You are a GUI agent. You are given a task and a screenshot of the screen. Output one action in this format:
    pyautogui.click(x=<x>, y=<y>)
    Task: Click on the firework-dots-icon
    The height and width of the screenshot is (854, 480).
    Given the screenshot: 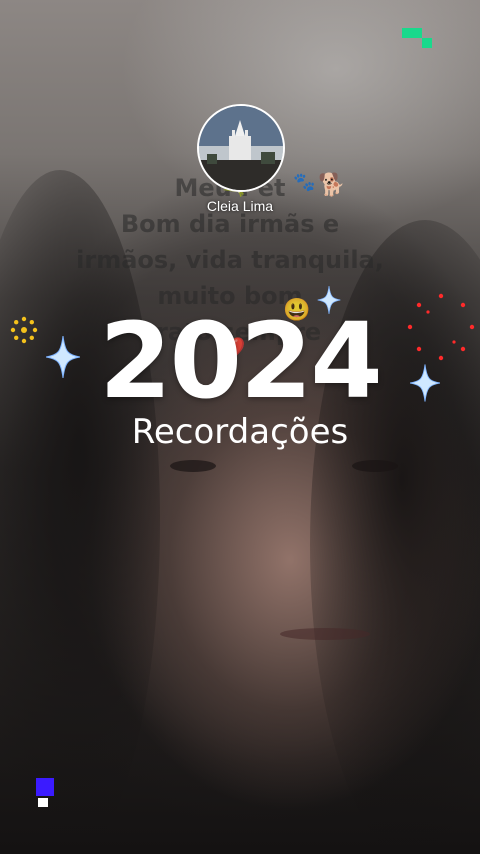 What is the action you would take?
    pyautogui.click(x=441, y=327)
    